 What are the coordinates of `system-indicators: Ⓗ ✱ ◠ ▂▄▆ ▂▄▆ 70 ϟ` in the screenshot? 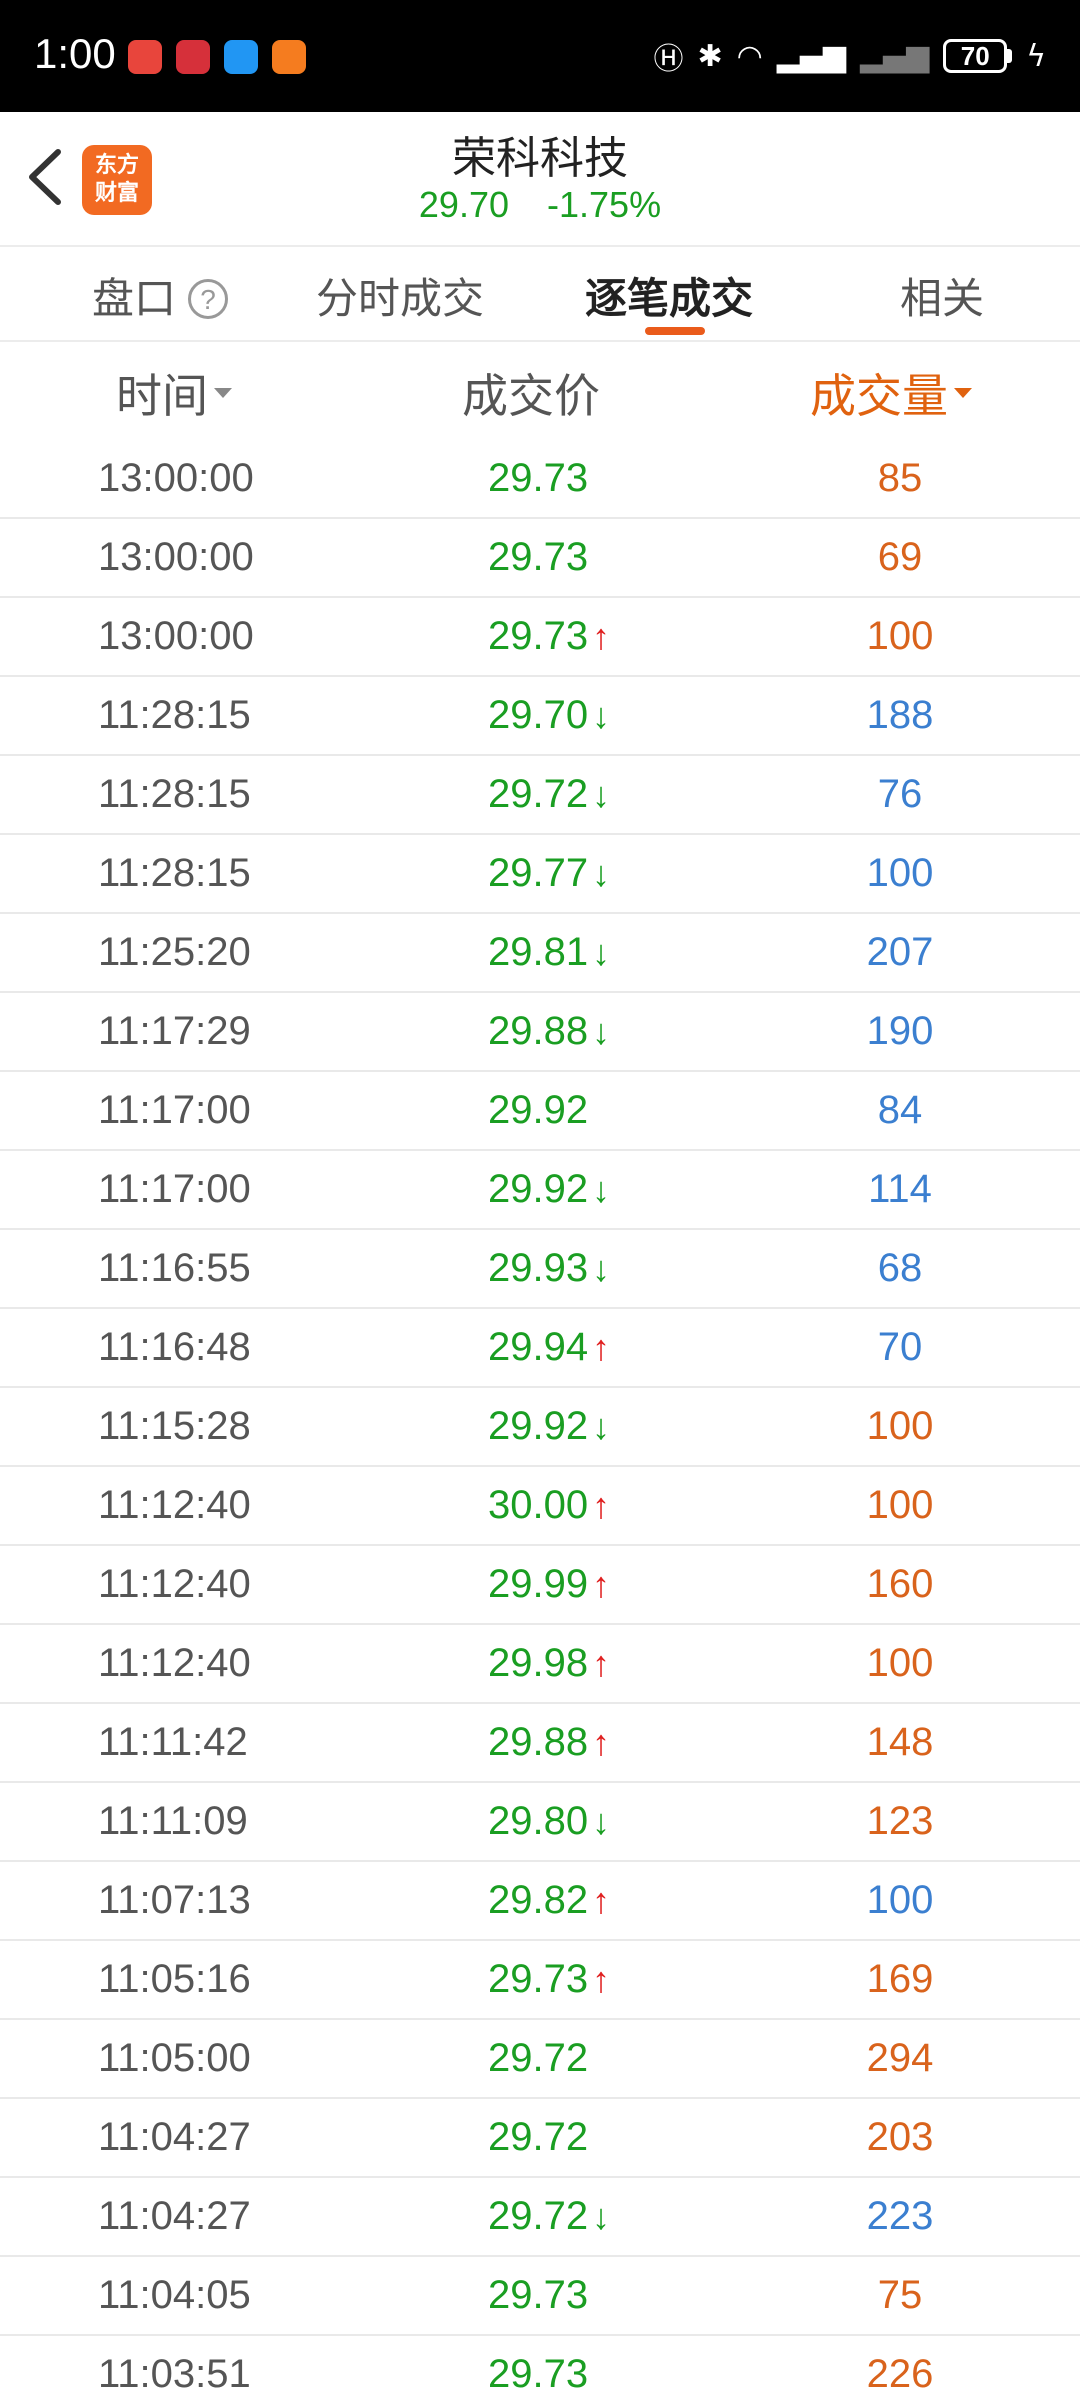 It's located at (849, 56).